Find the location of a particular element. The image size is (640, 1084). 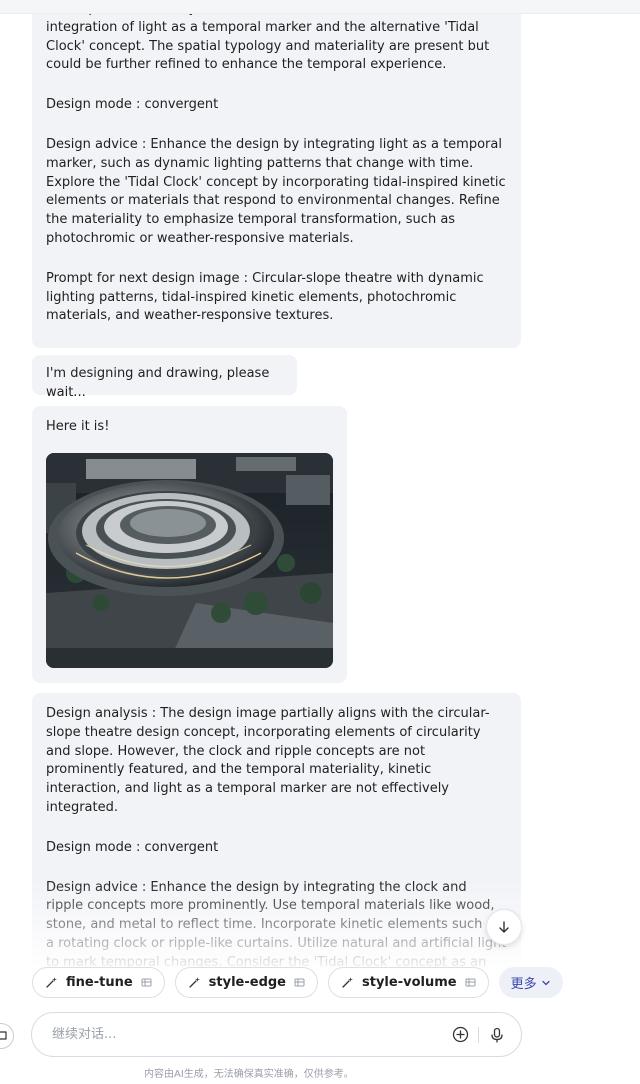

plus-circle-icon is located at coordinates (460, 1034).